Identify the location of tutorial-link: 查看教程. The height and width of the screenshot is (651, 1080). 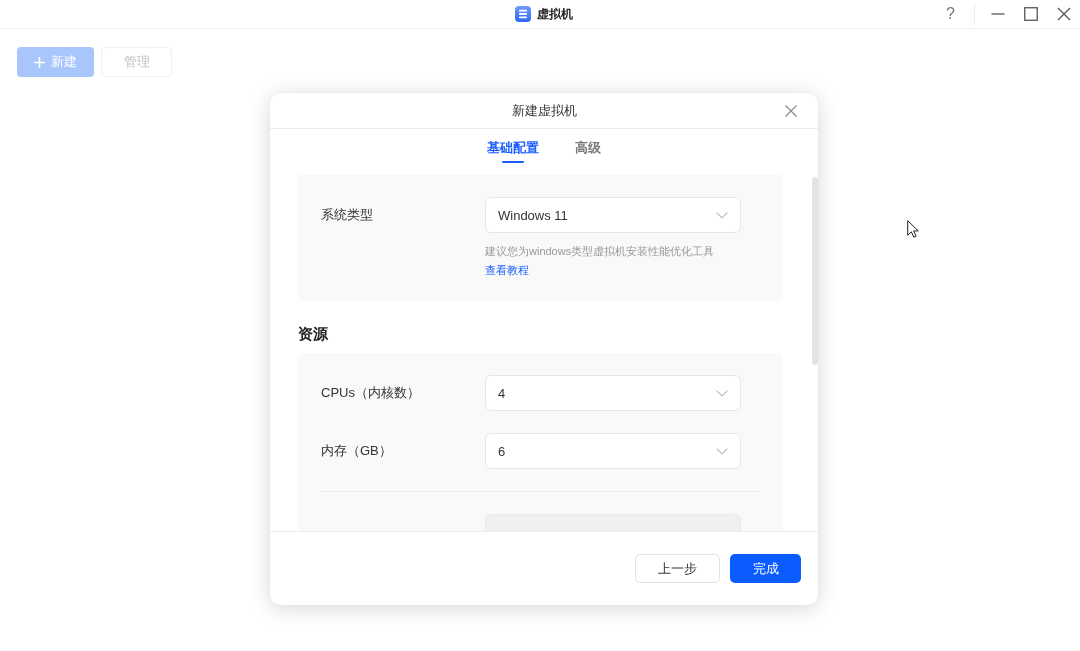
(507, 270).